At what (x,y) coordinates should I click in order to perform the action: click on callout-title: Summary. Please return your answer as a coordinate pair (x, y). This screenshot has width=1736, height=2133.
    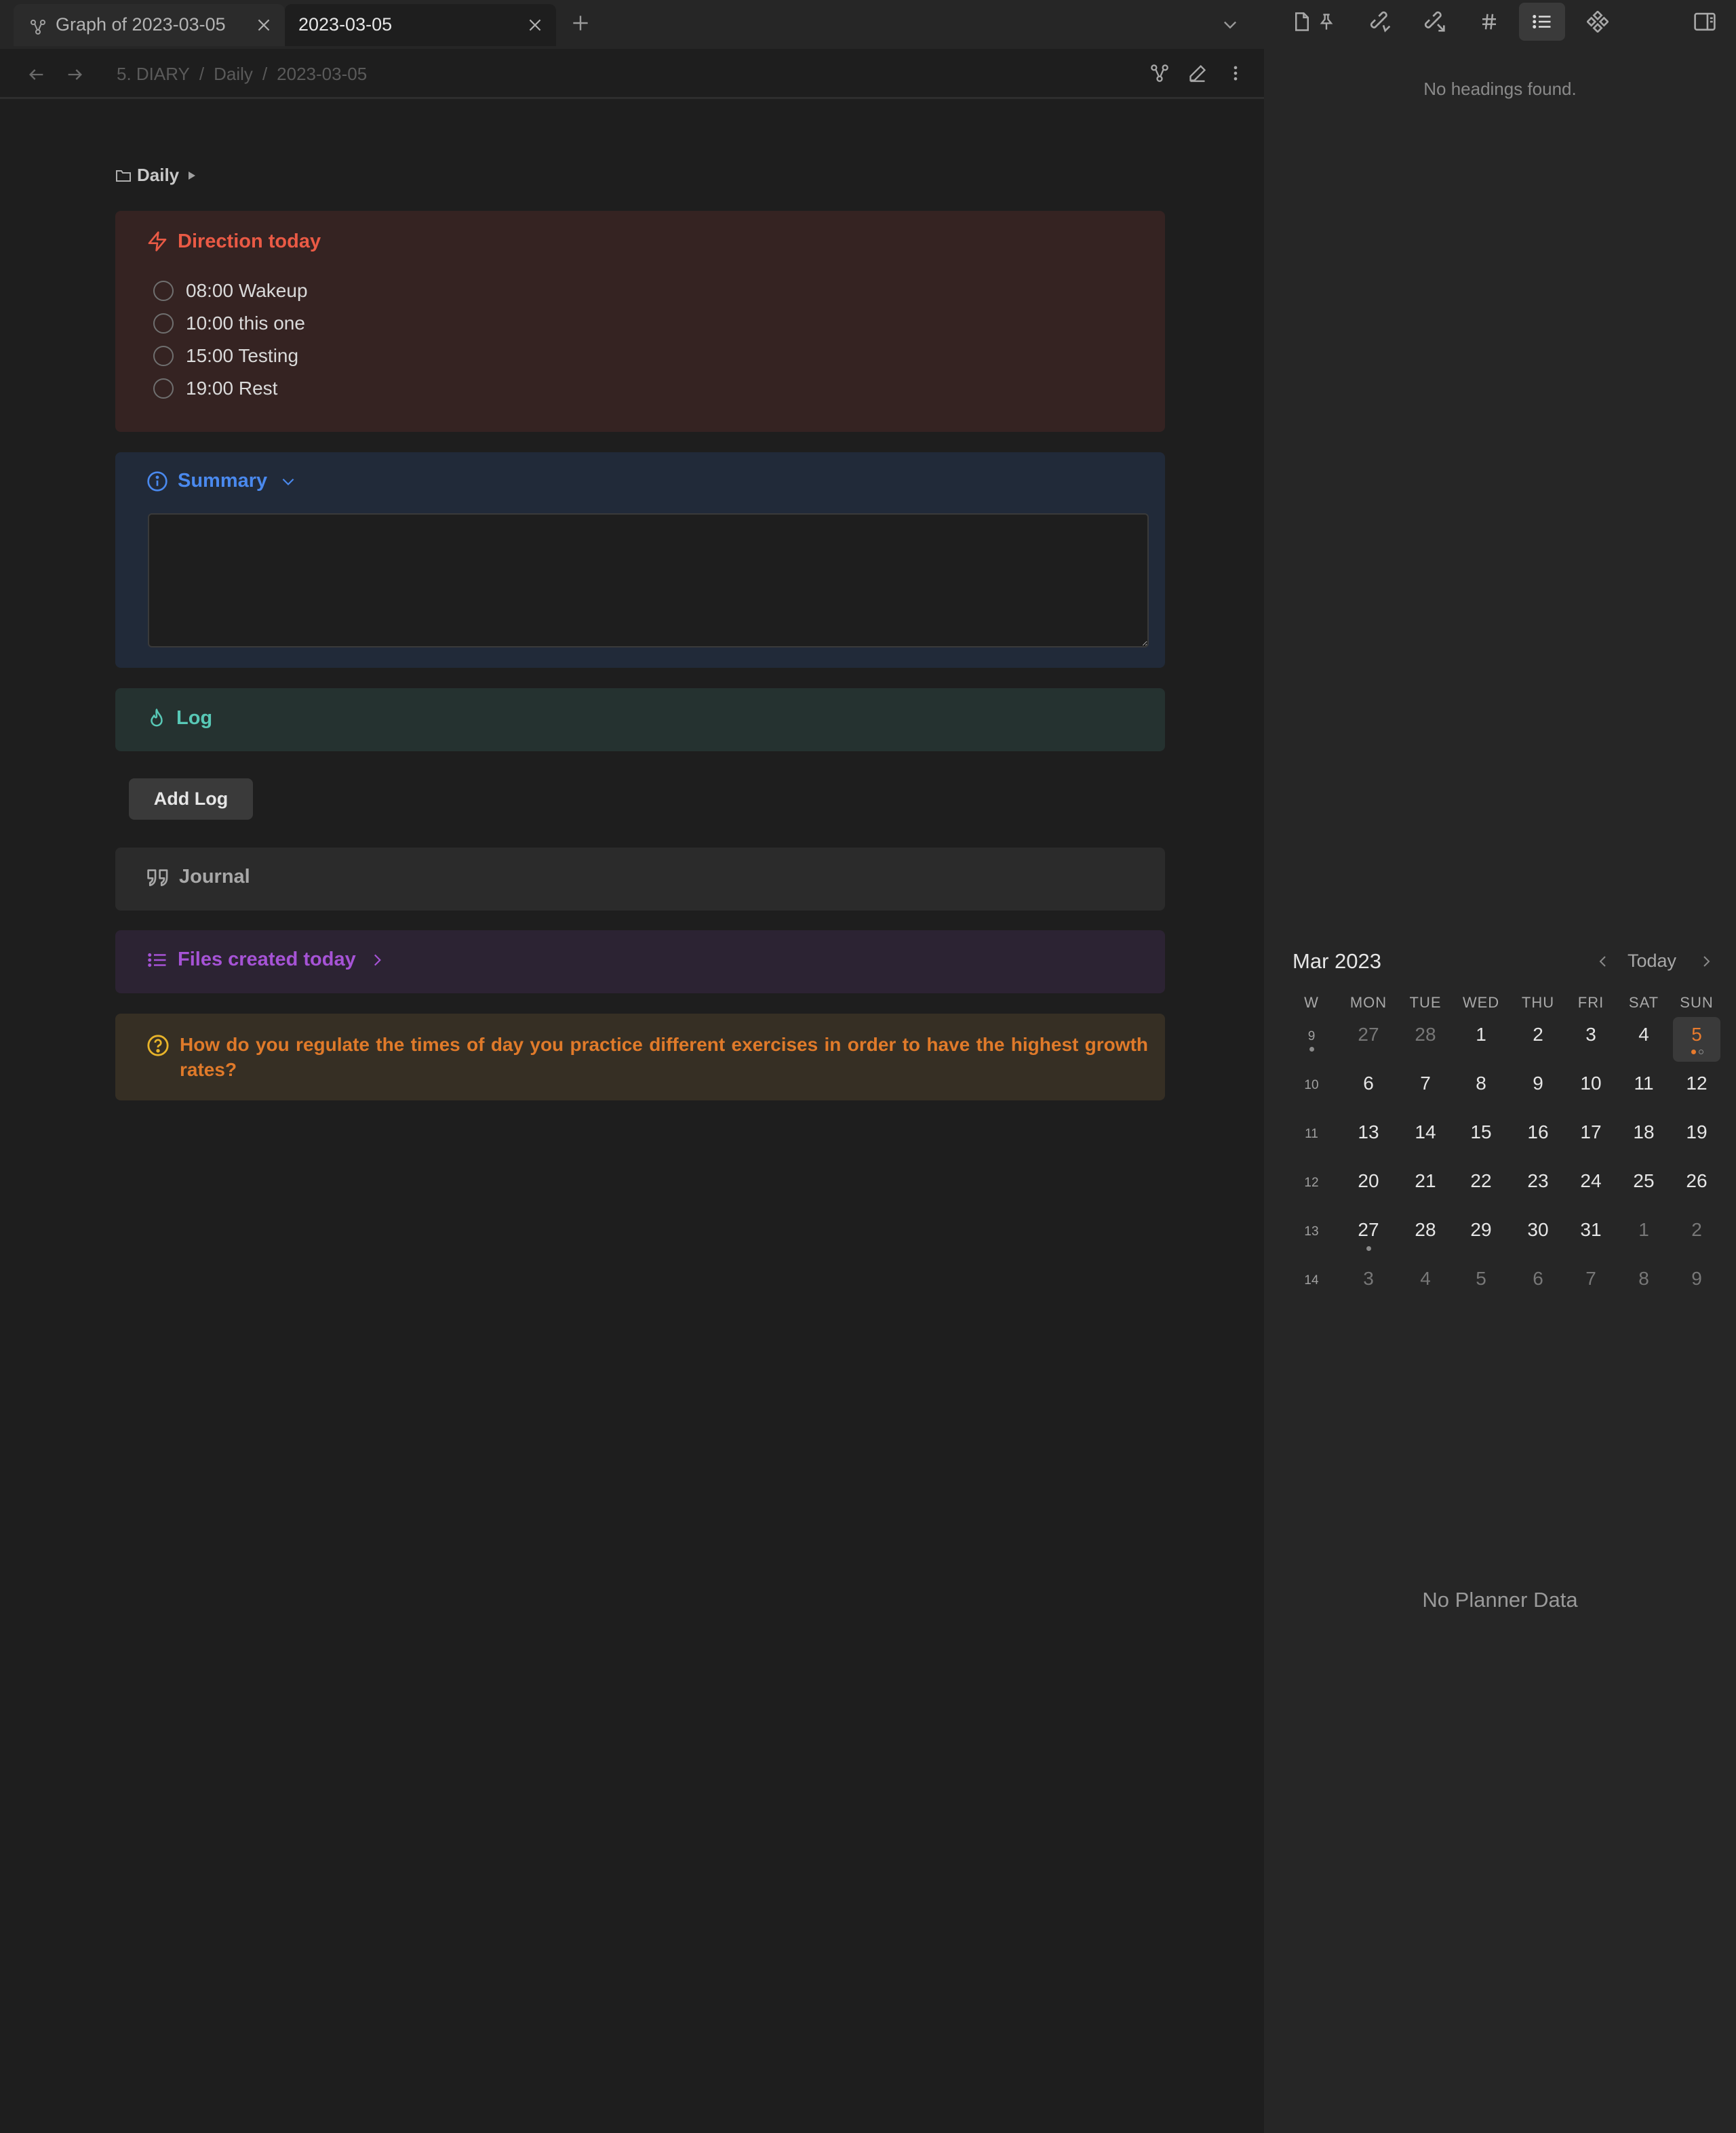
    Looking at the image, I should click on (222, 481).